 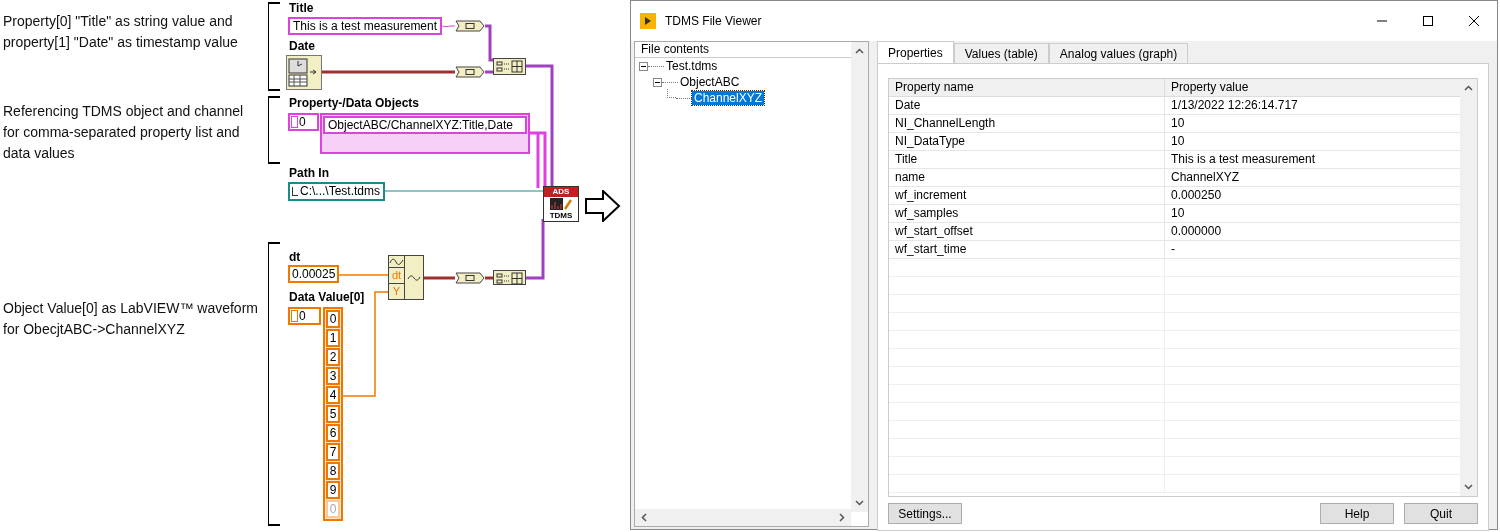 I want to click on table-cell-text: -, so click(x=1173, y=249).